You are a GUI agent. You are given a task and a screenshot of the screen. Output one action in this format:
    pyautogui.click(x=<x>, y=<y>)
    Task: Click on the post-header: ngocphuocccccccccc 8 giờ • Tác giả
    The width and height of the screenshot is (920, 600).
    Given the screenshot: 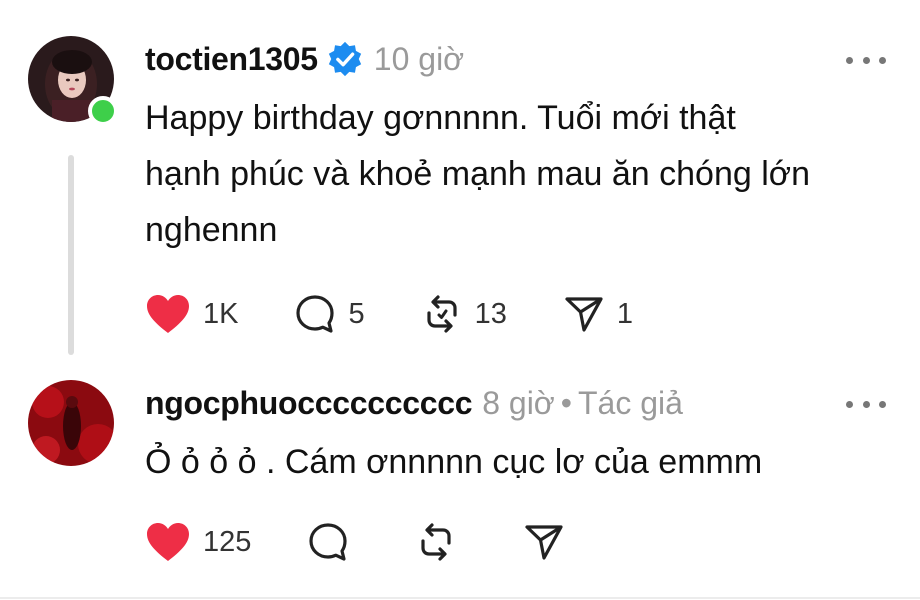 What is the action you would take?
    pyautogui.click(x=414, y=403)
    